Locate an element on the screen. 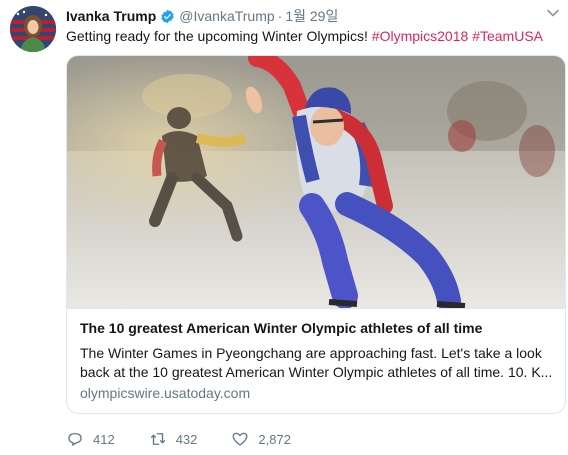 The width and height of the screenshot is (568, 455). tweet-actions: 412 432 2,872 is located at coordinates (195, 439).